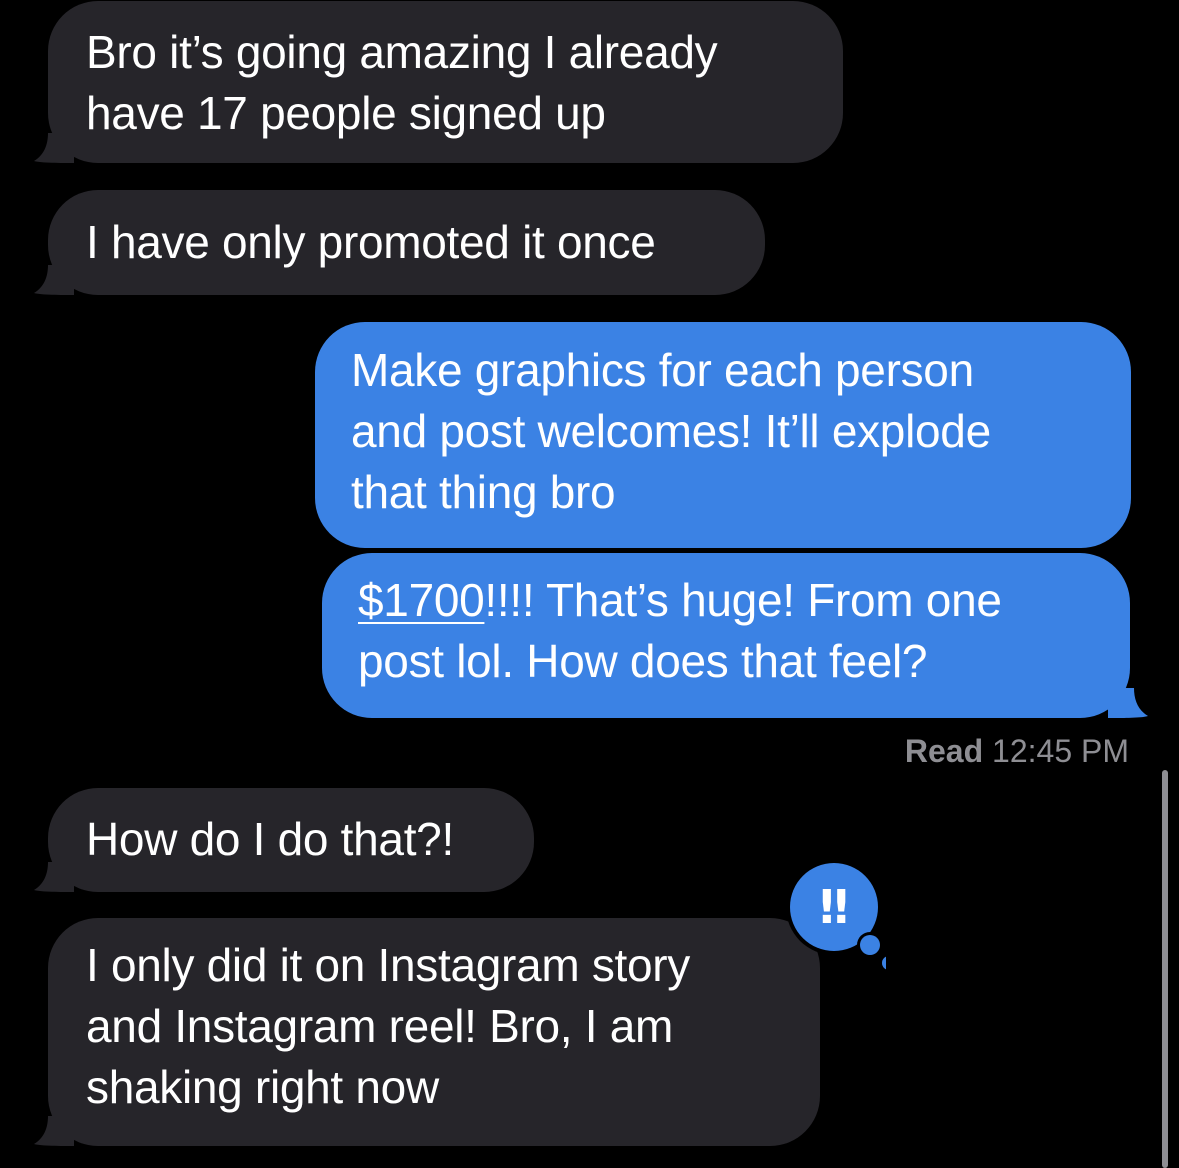 Image resolution: width=1179 pixels, height=1168 pixels. What do you see at coordinates (671, 431) in the screenshot?
I see `message-text-line: and post welcomes! It’ll explode` at bounding box center [671, 431].